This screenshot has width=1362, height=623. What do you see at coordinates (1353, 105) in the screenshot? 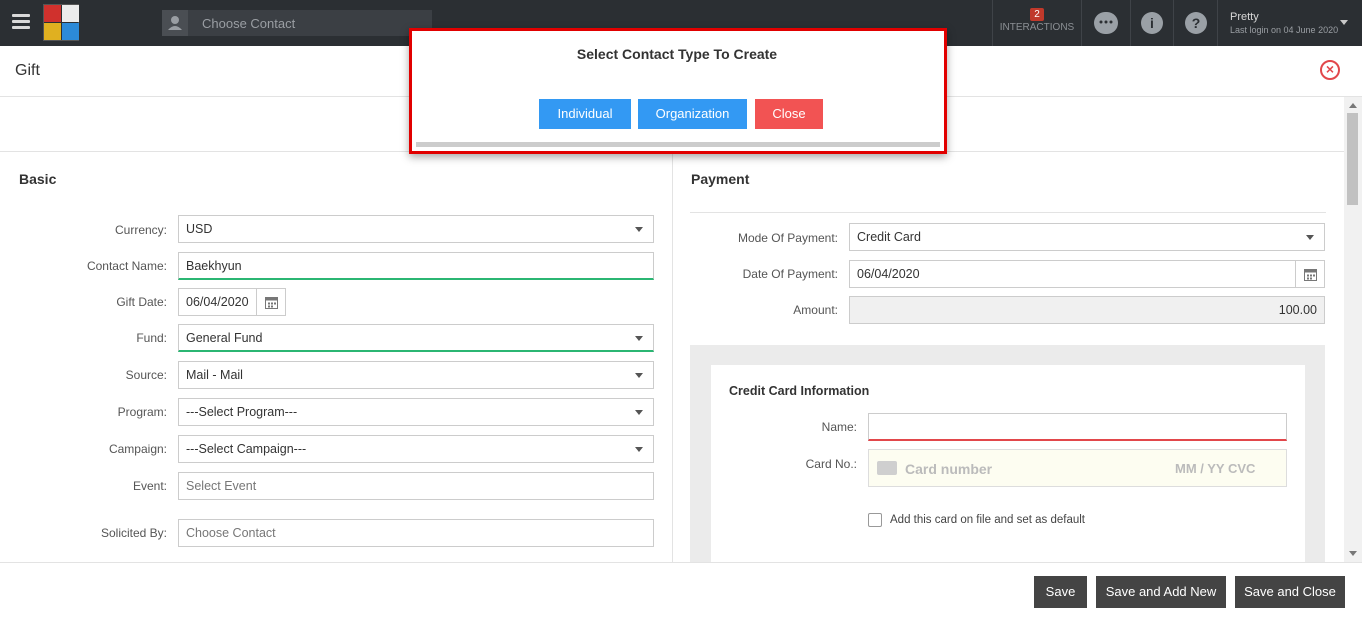
I see `scroll-up-arrow-icon` at bounding box center [1353, 105].